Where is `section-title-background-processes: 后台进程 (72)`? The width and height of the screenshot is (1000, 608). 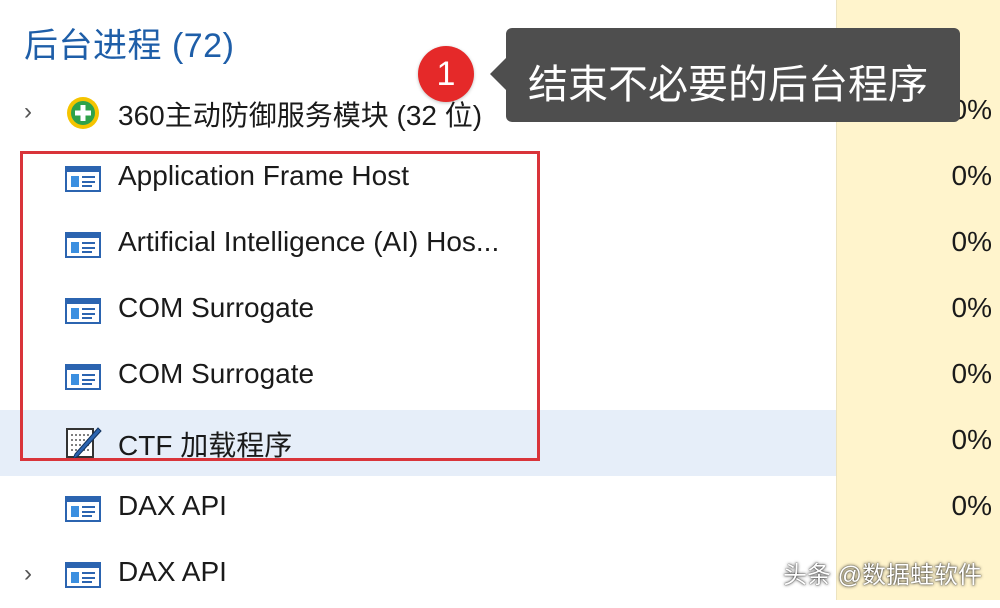 section-title-background-processes: 后台进程 (72) is located at coordinates (129, 46).